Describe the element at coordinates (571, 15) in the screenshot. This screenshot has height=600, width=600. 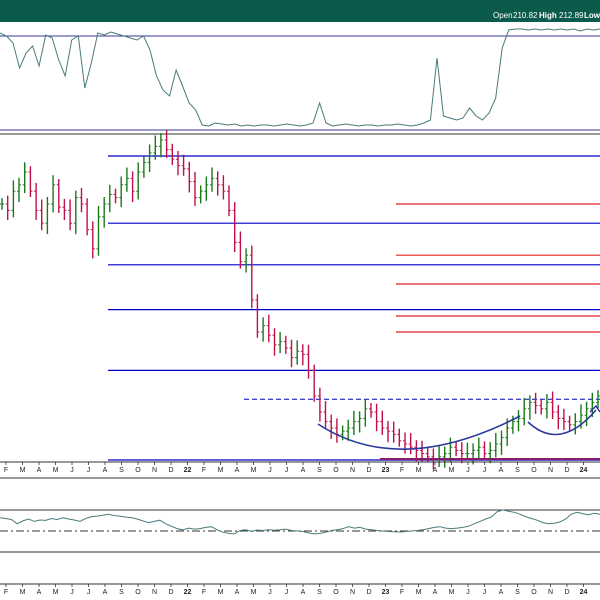
I see `high-value: 212.89` at that location.